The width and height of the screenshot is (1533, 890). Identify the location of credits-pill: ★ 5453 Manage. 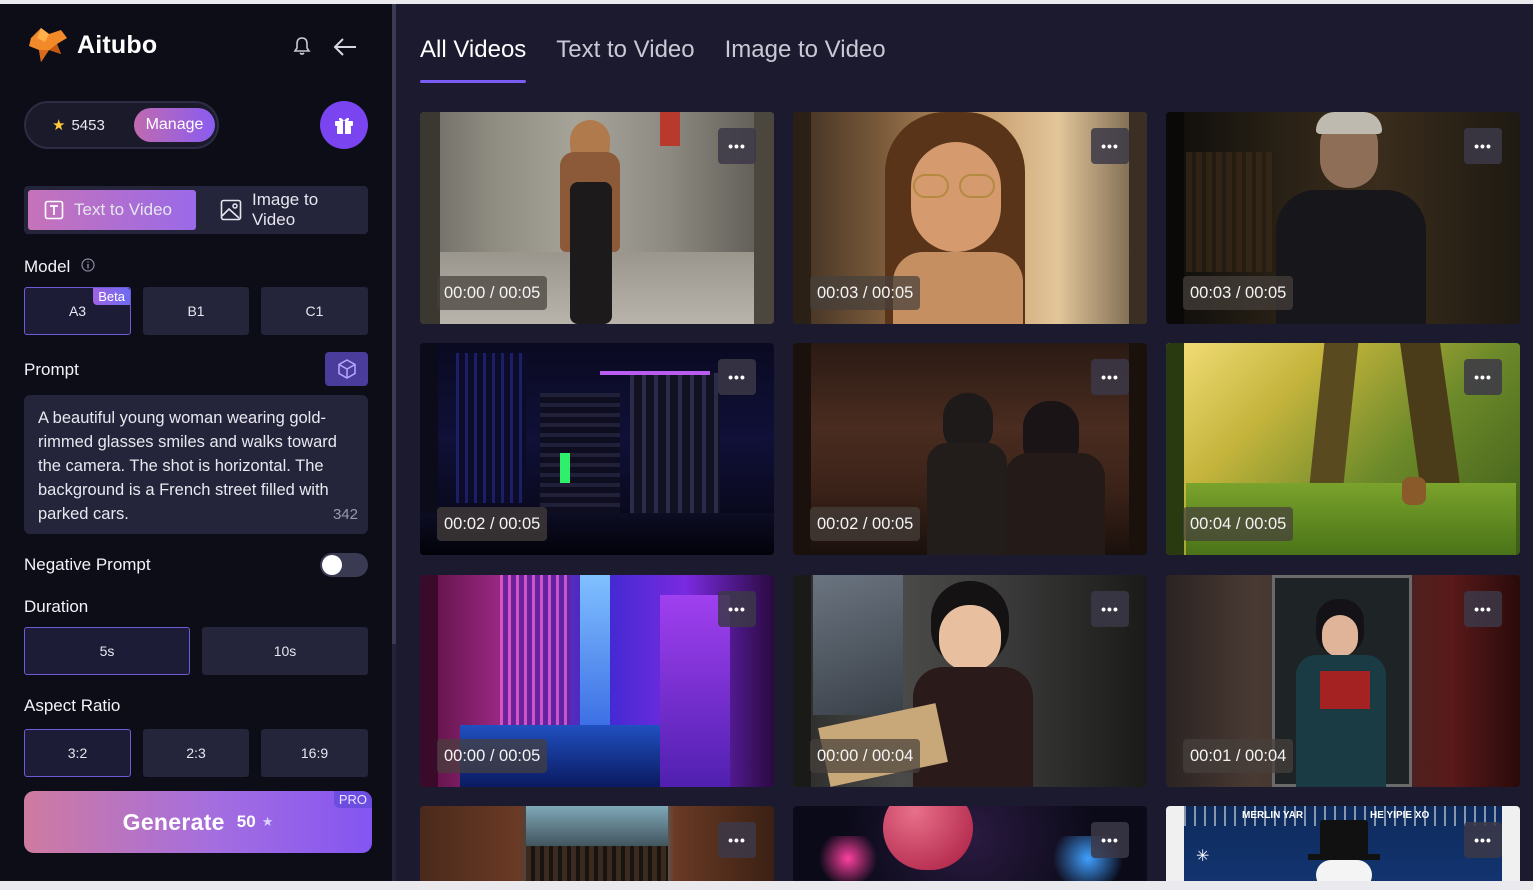
(121, 125).